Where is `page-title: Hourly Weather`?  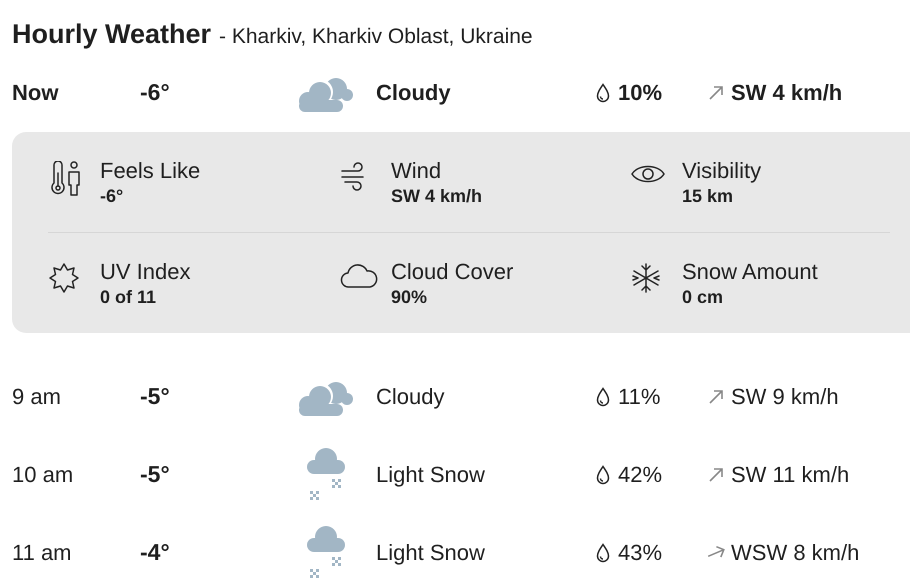
page-title: Hourly Weather is located at coordinates (112, 34).